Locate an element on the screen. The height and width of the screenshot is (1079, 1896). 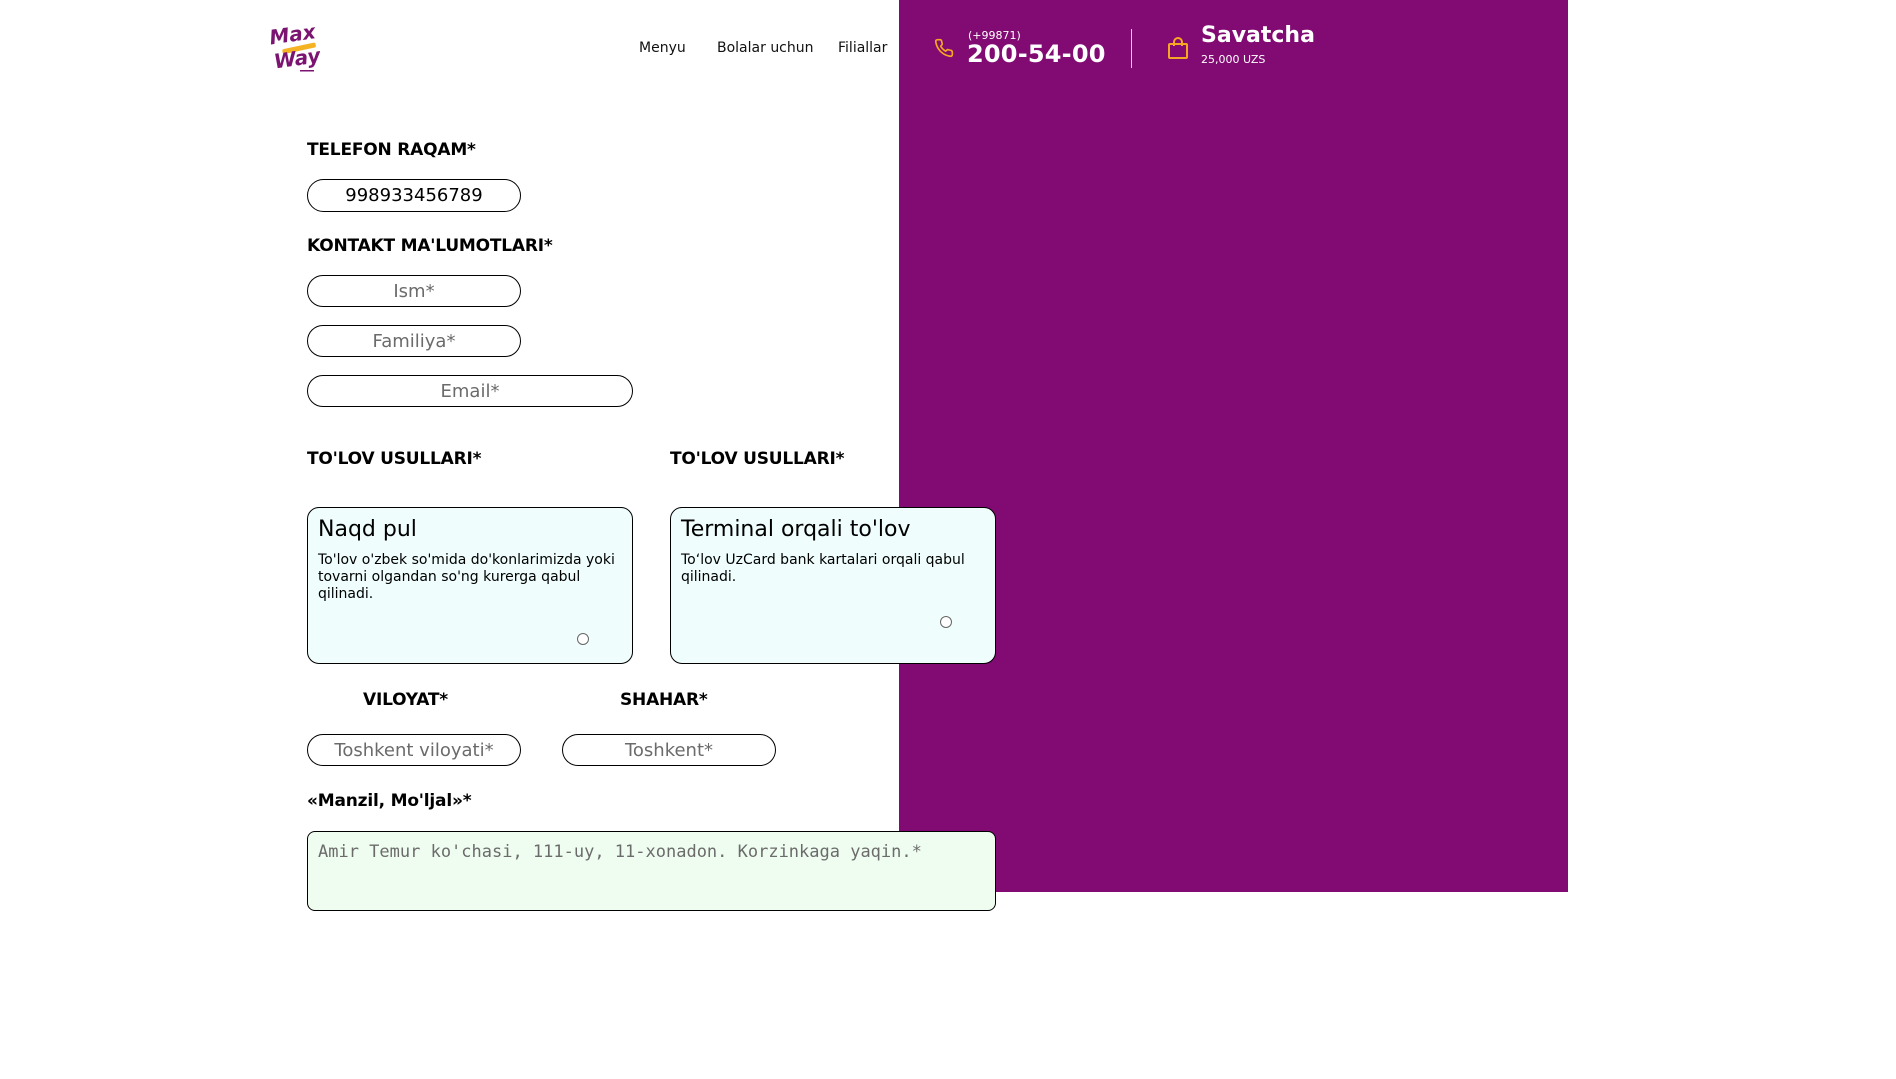
address-label: «Manzil, Mo'ljal»* is located at coordinates (389, 801).